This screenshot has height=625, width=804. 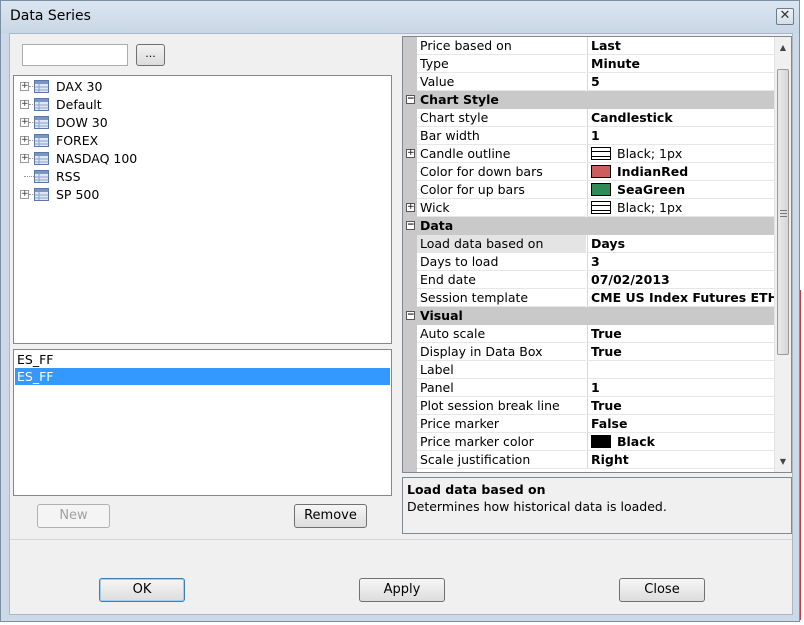 I want to click on tree-item-dax-30: + DAX 30, so click(x=164, y=87).